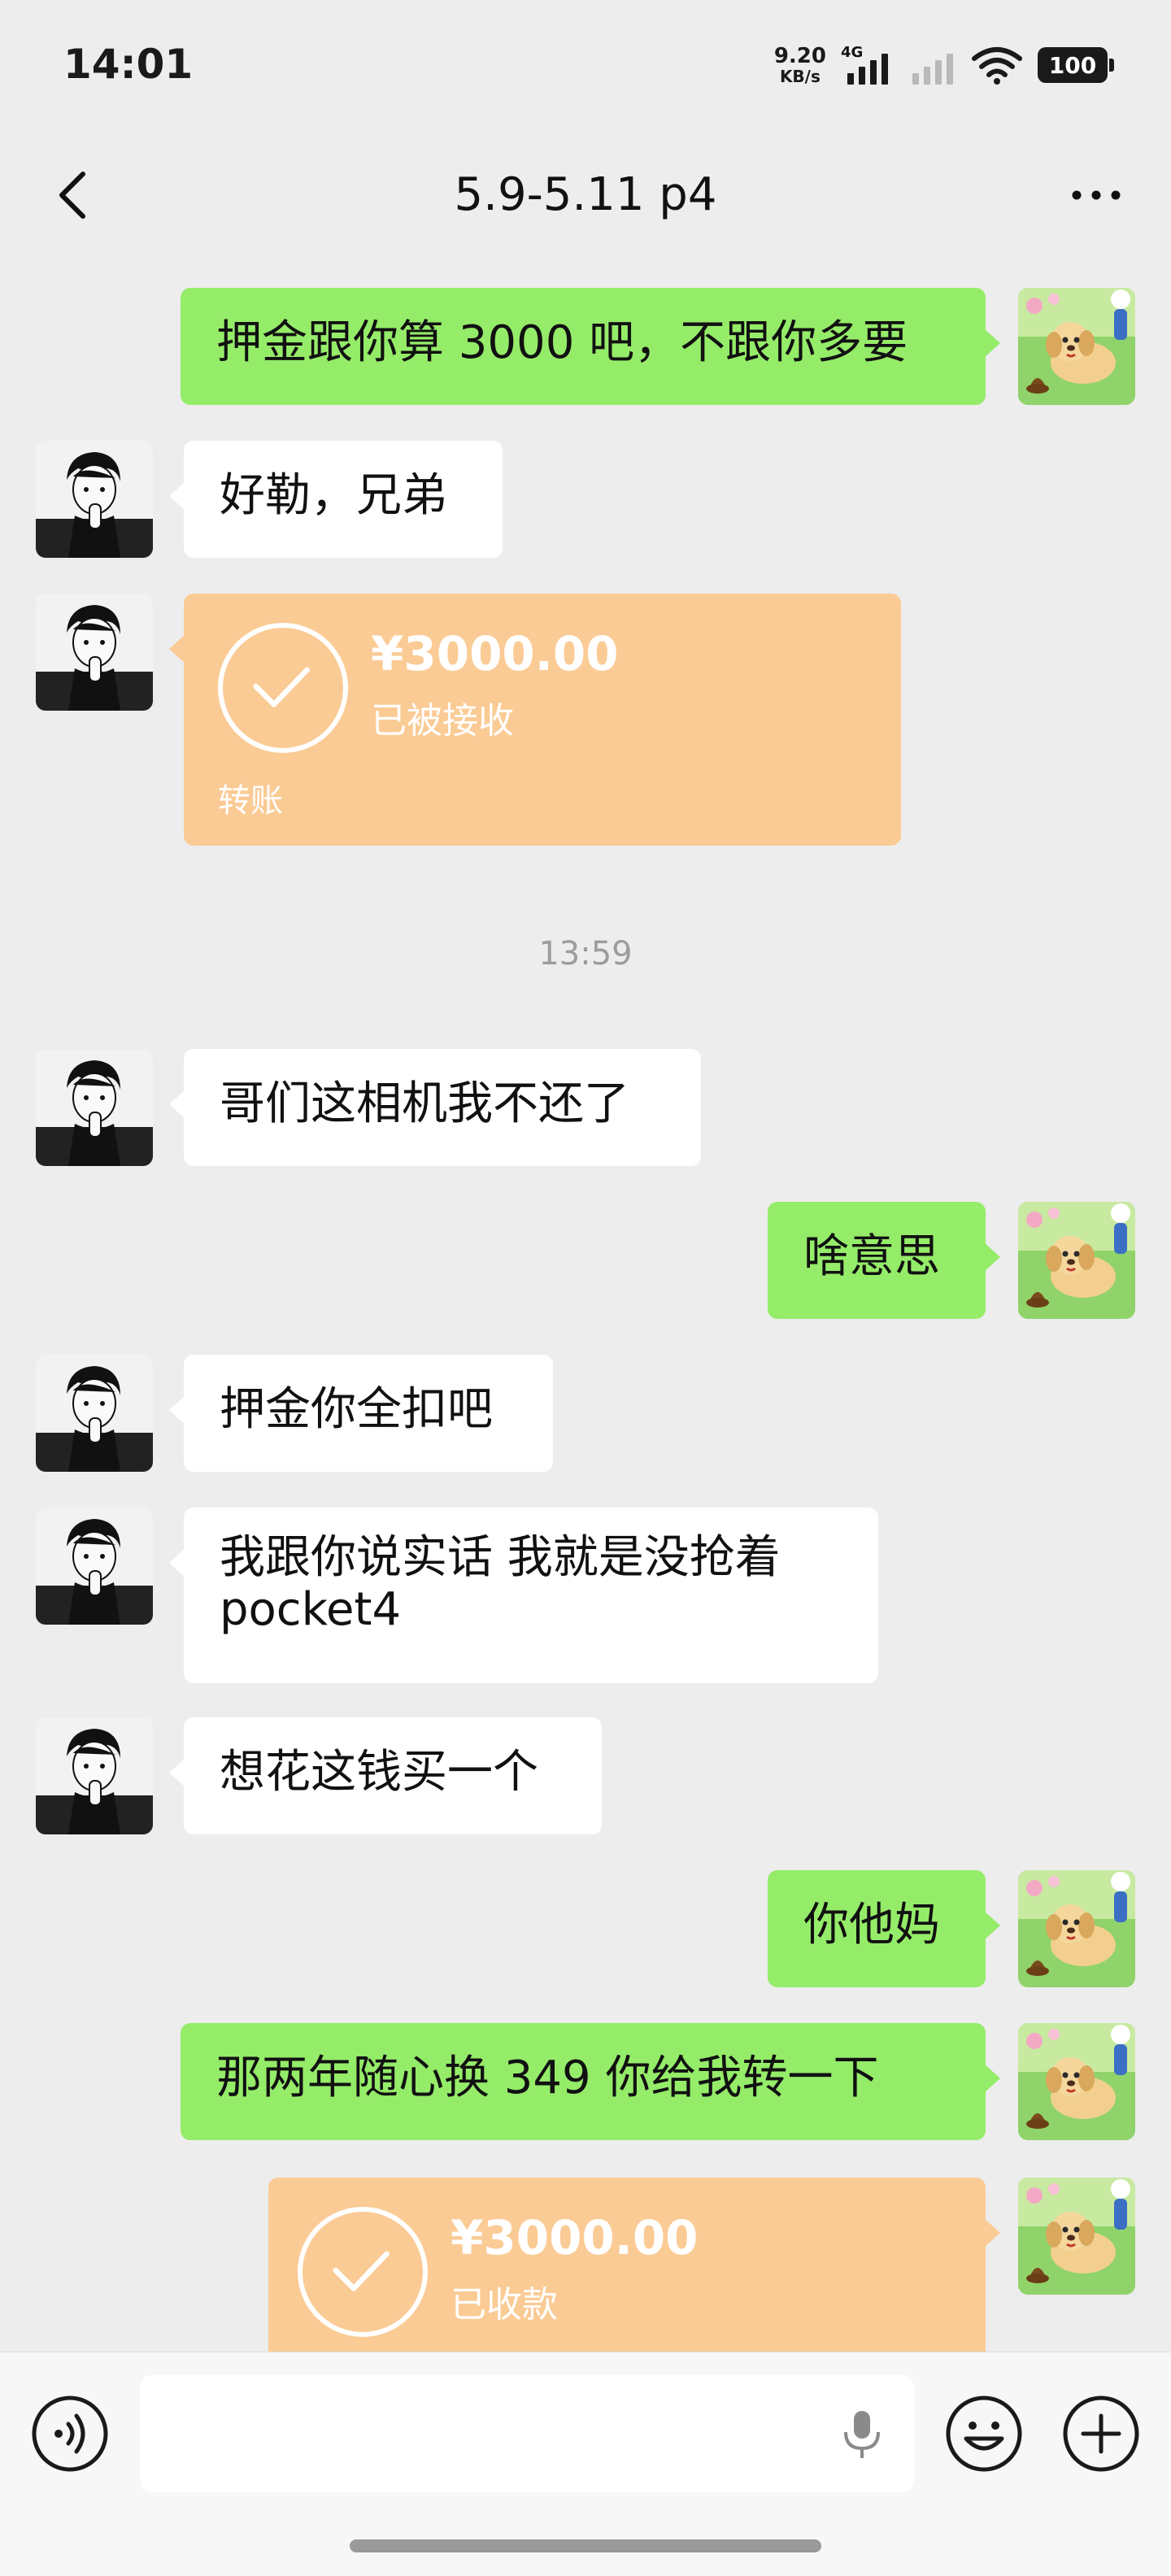 Image resolution: width=1171 pixels, height=2576 pixels. Describe the element at coordinates (1073, 65) in the screenshot. I see `battery-level: 100` at that location.